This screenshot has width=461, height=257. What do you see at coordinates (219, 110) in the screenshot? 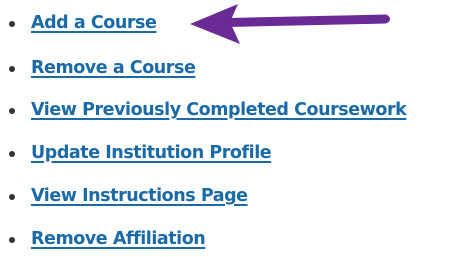
I see `view-completed-coursework-link: View Previously Completed Coursework` at bounding box center [219, 110].